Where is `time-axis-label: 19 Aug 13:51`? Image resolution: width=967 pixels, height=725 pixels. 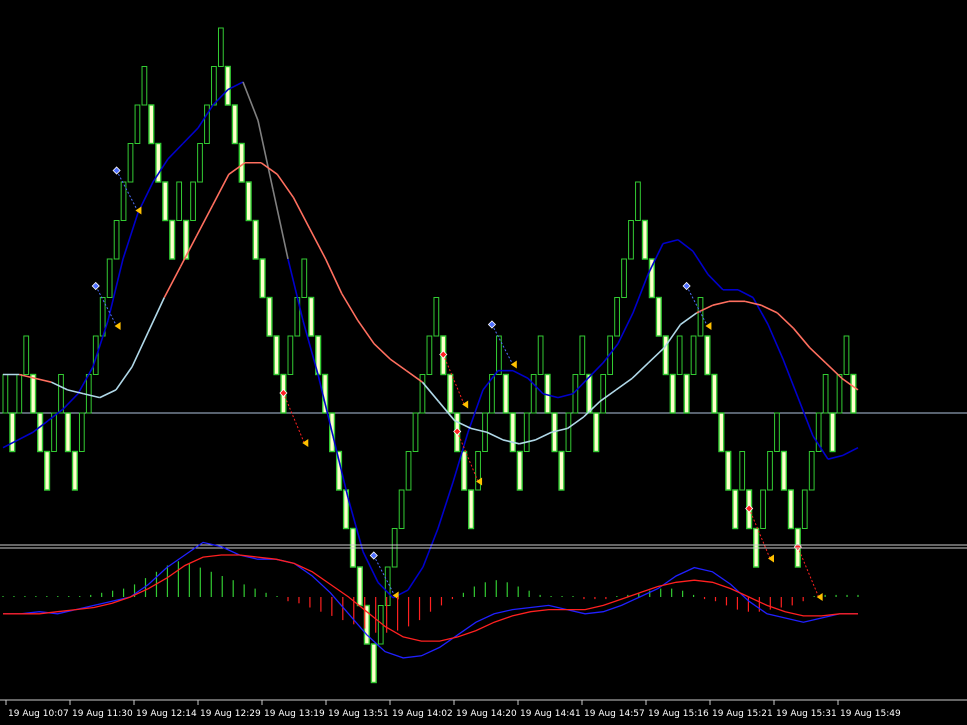
time-axis-label: 19 Aug 13:51 is located at coordinates (358, 714).